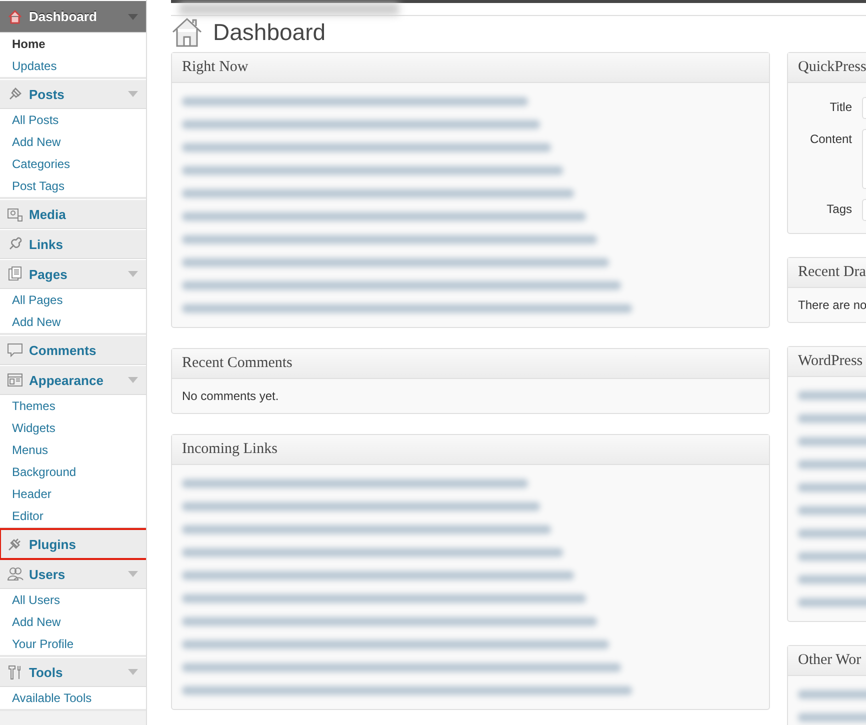 The height and width of the screenshot is (725, 866). I want to click on submenu-item: Categories, so click(73, 164).